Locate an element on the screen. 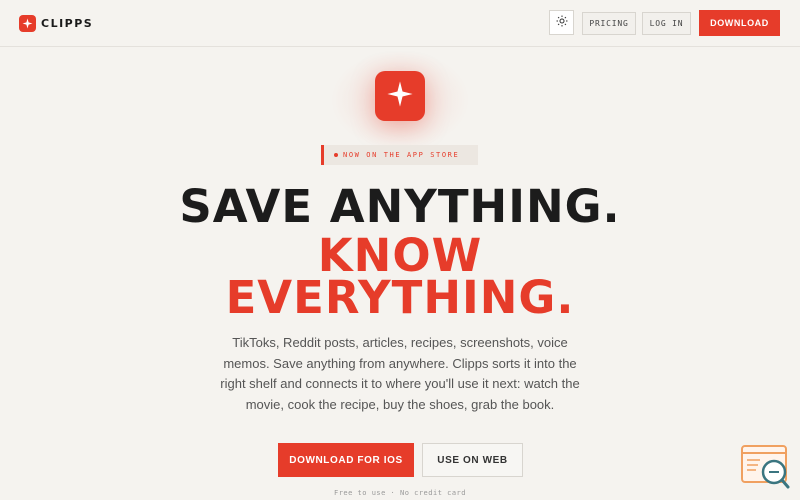  badge-dot-icon is located at coordinates (336, 155).